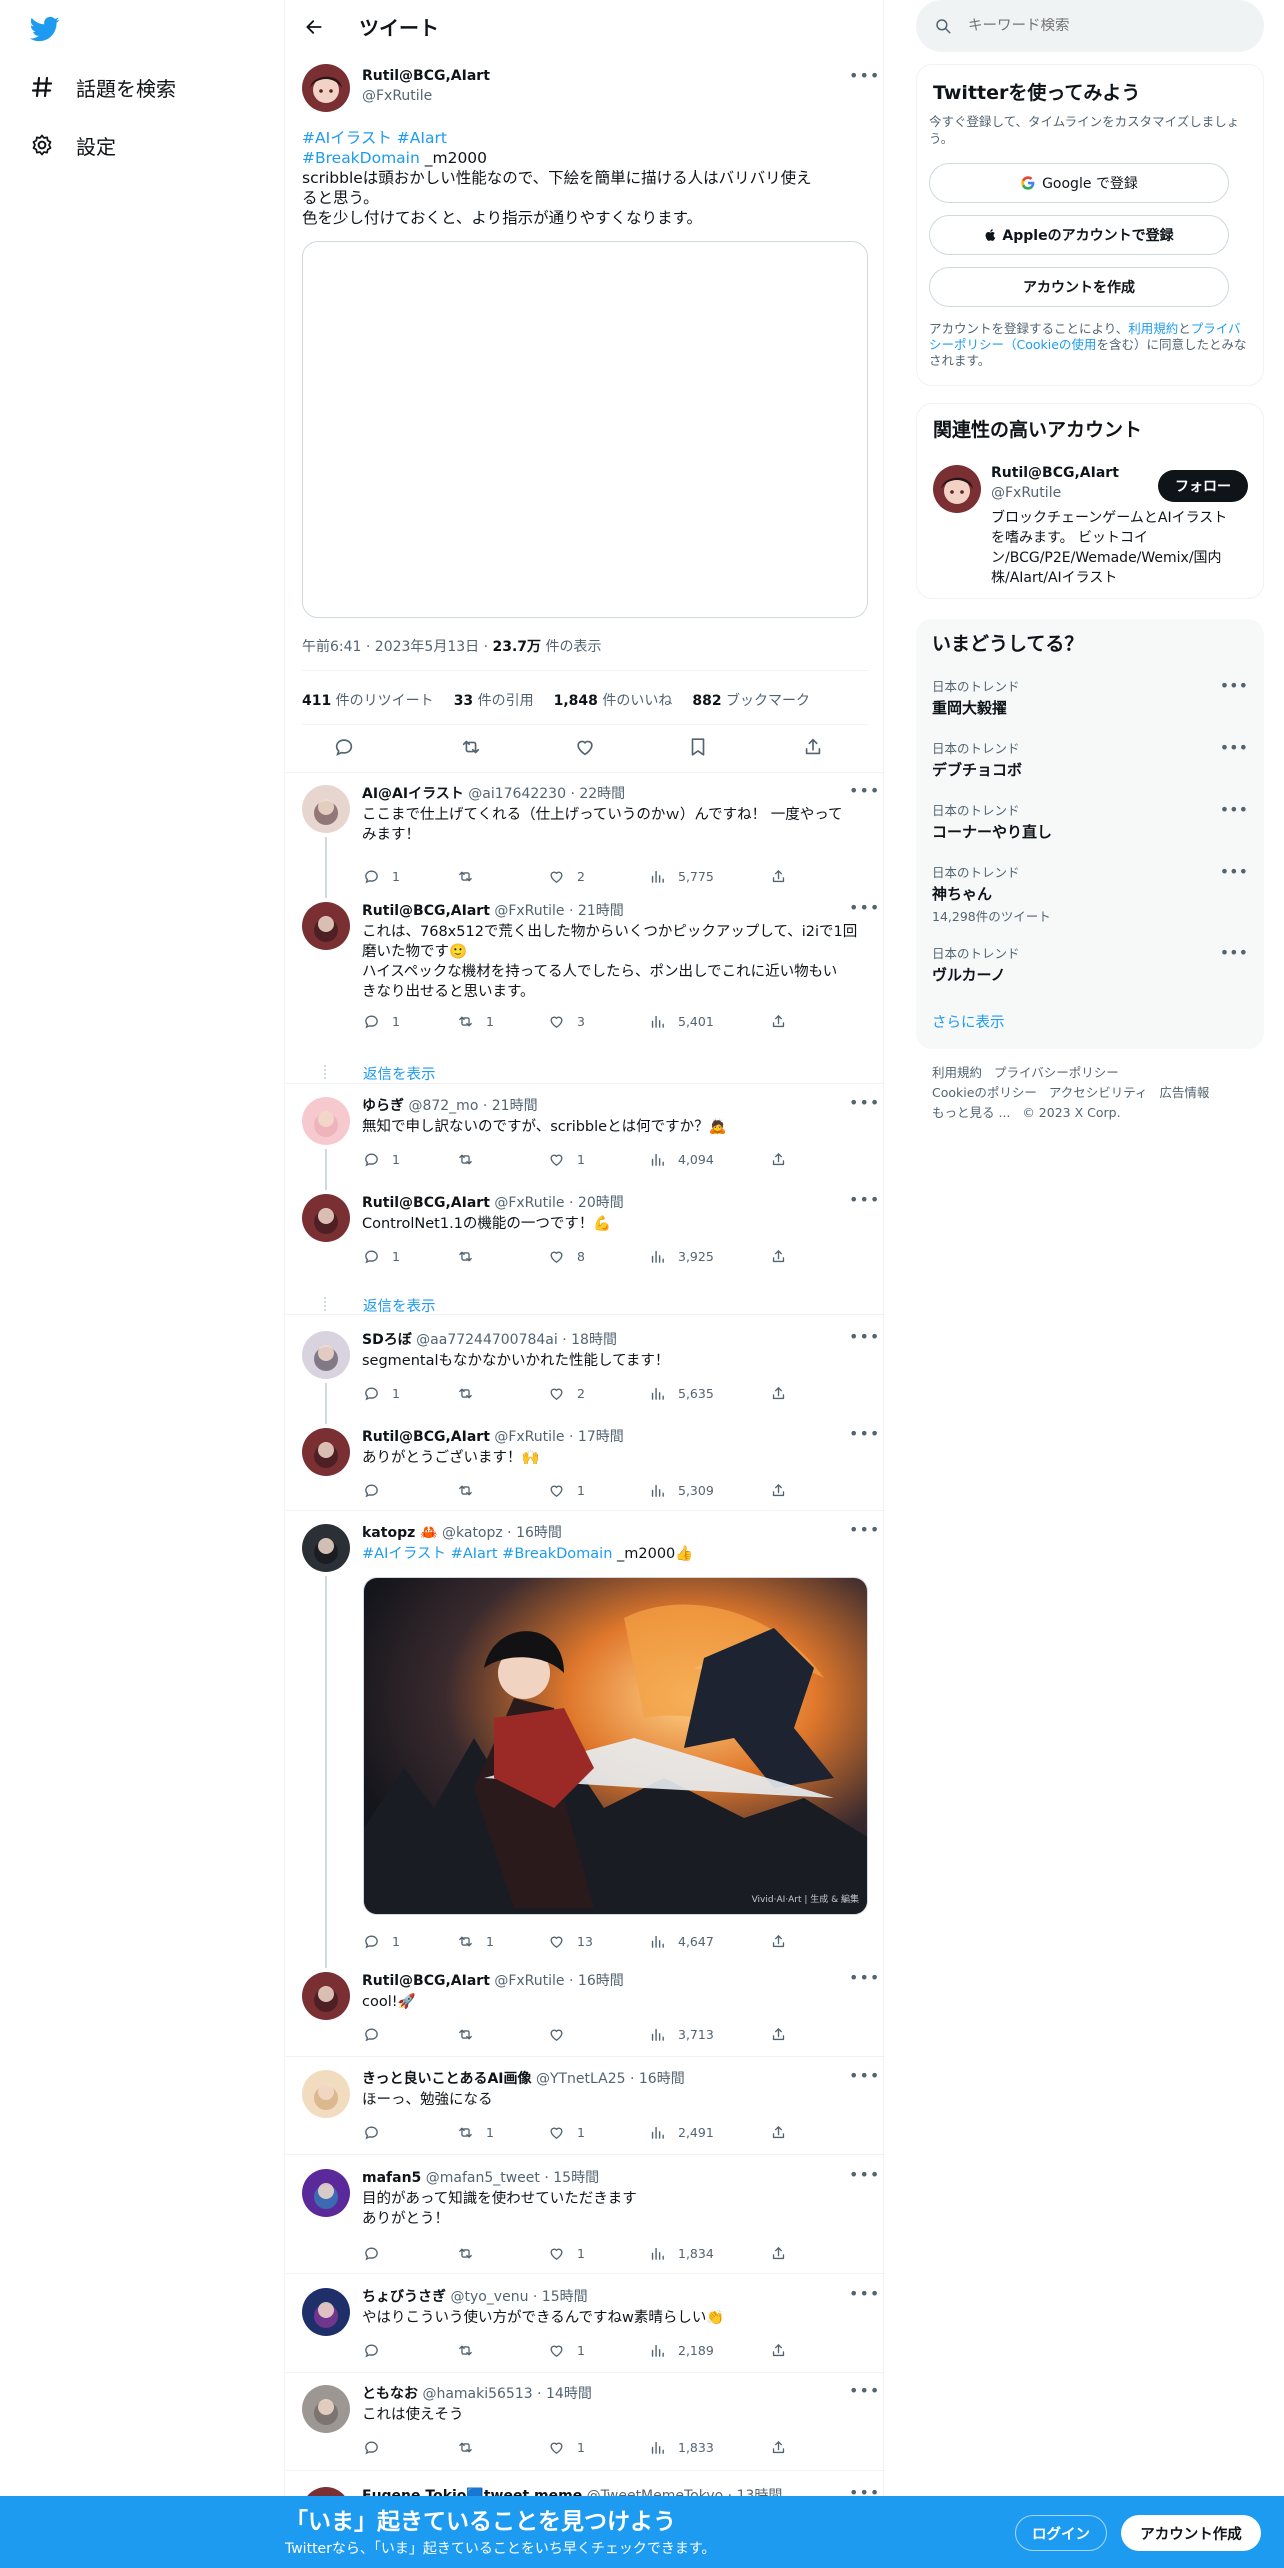  I want to click on reply-author-name: katopz 🦀, so click(400, 1533).